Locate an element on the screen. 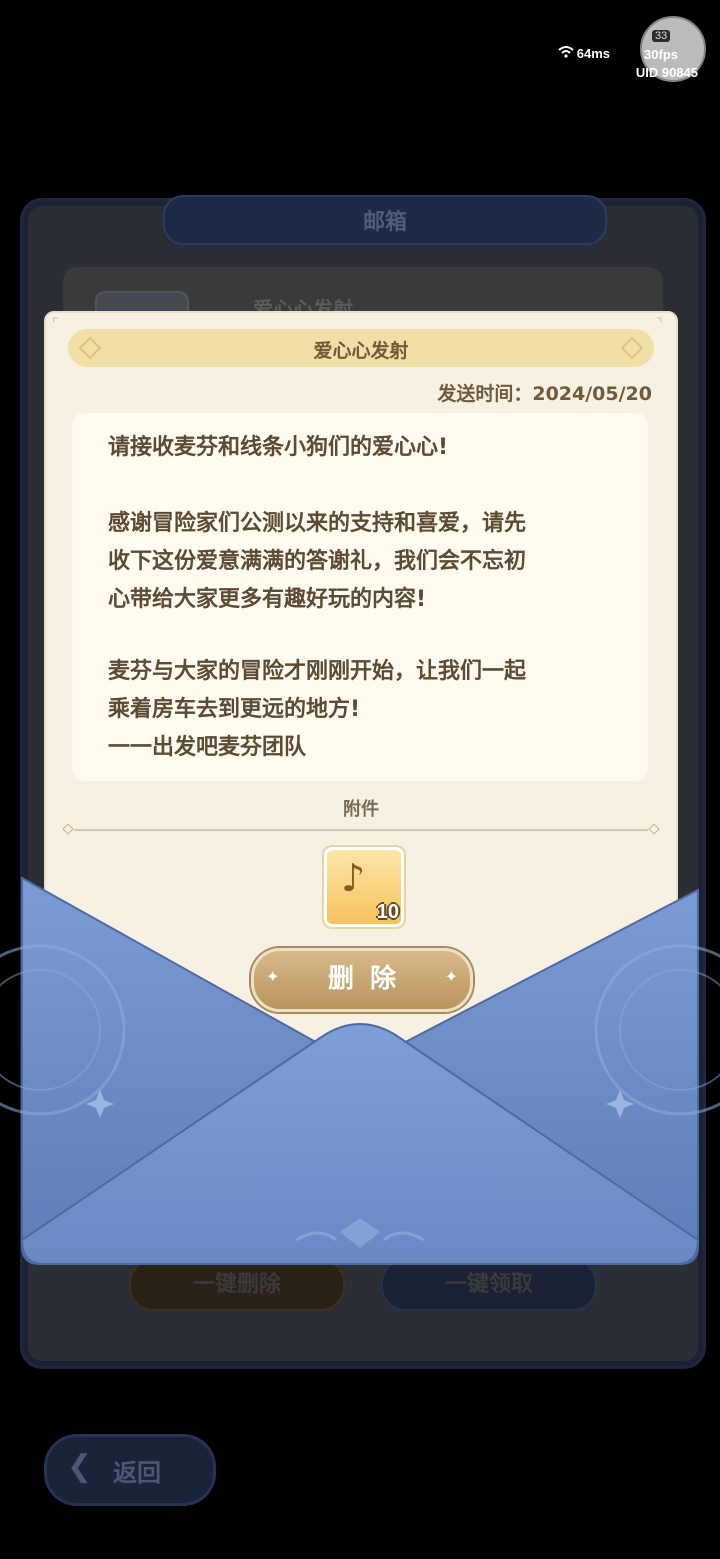  divider is located at coordinates (361, 830).